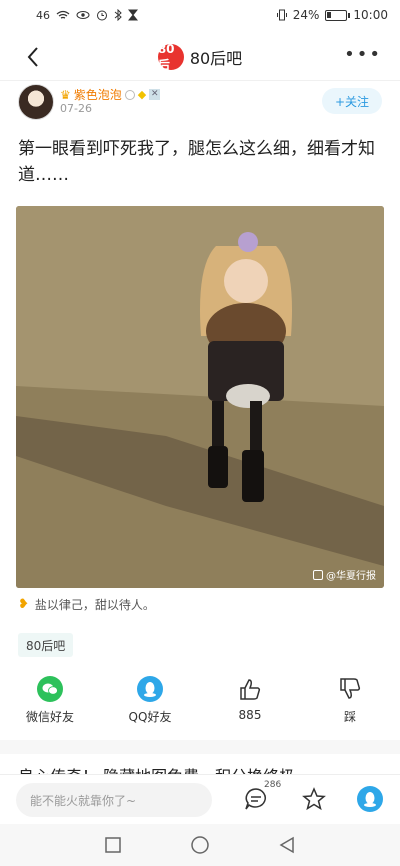 The image size is (400, 866). I want to click on divider, so click(200, 80).